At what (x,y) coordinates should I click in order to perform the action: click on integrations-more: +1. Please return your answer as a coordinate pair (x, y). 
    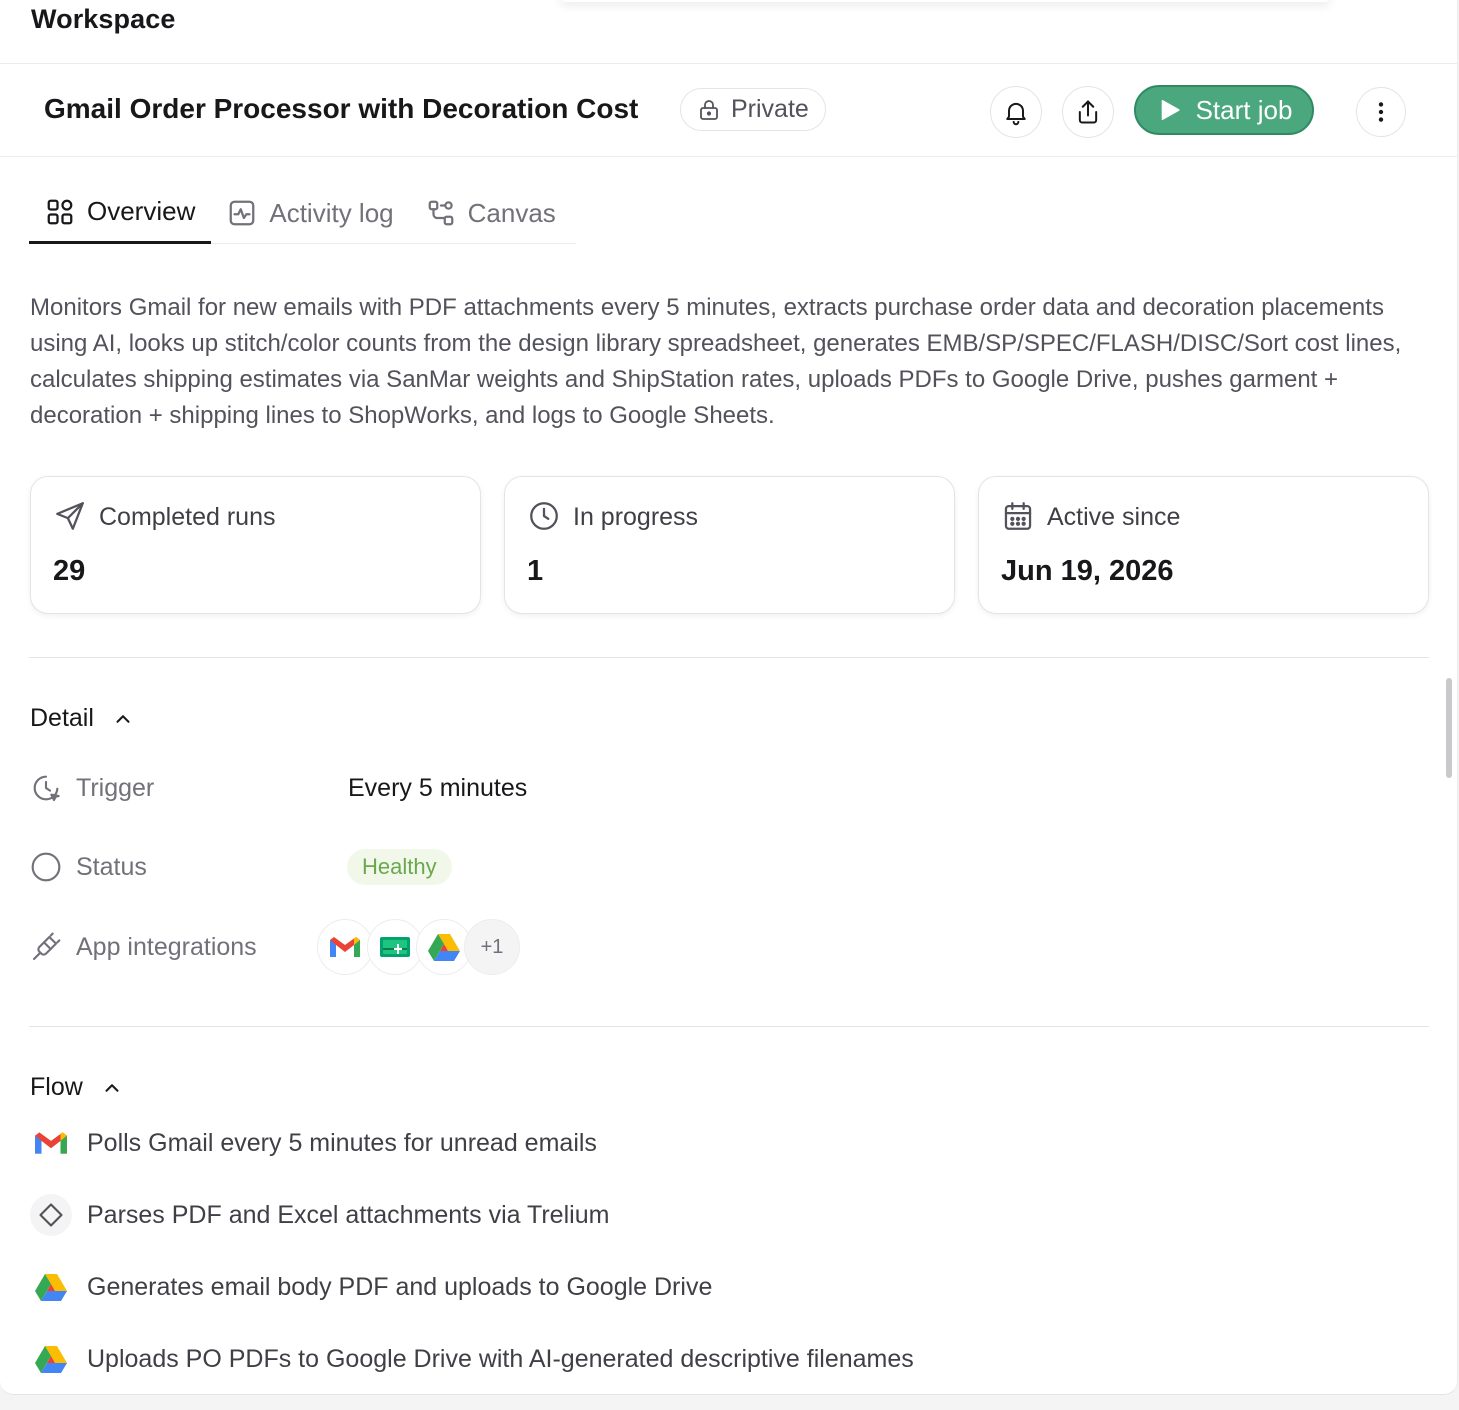
    Looking at the image, I should click on (492, 947).